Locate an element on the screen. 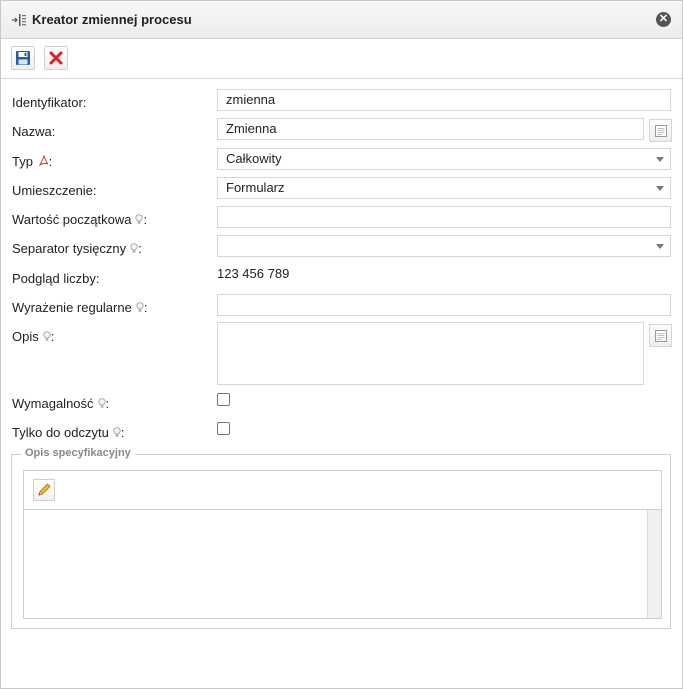  identifier-input: zmienna is located at coordinates (444, 100).